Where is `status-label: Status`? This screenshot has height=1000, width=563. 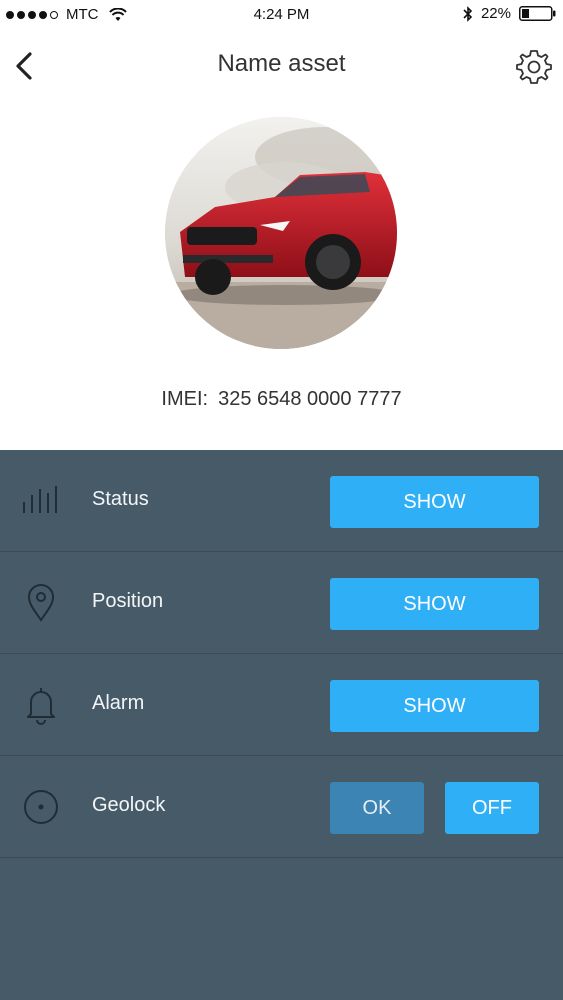 status-label: Status is located at coordinates (120, 499).